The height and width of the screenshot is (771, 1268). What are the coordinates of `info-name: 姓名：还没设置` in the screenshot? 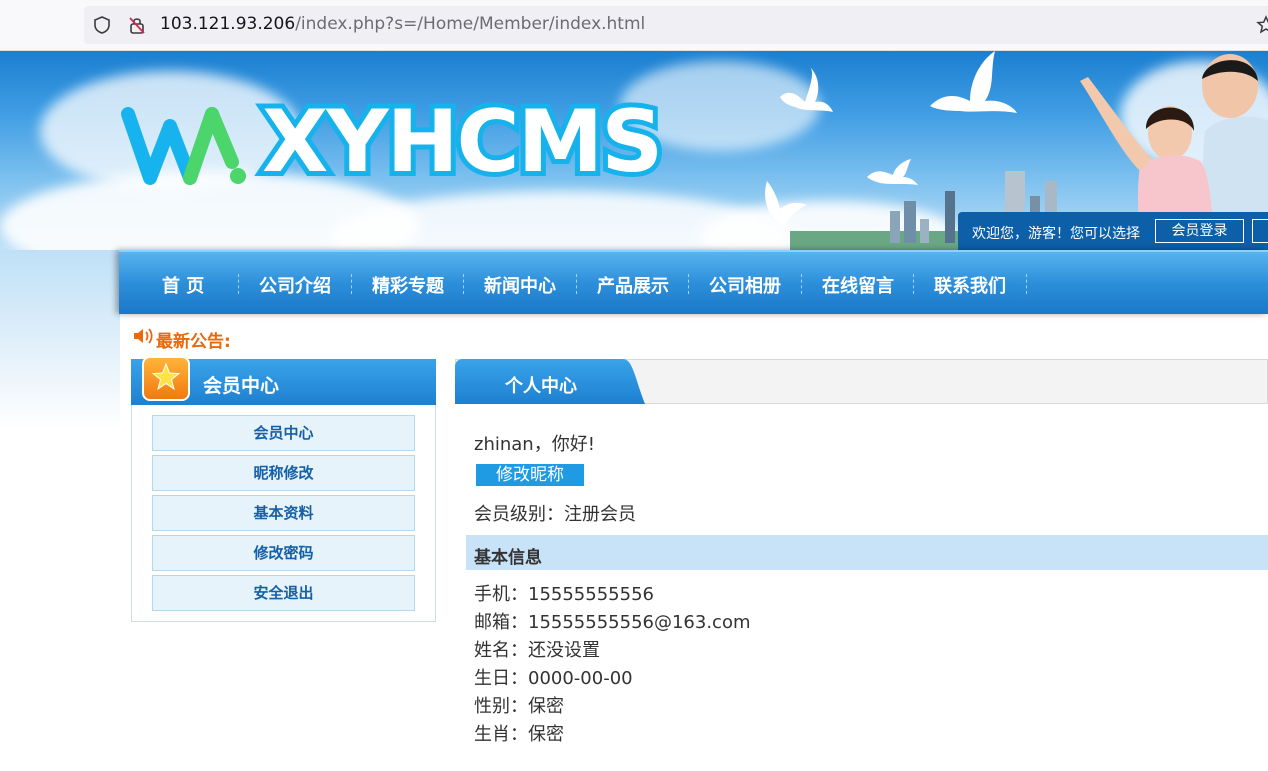 It's located at (537, 650).